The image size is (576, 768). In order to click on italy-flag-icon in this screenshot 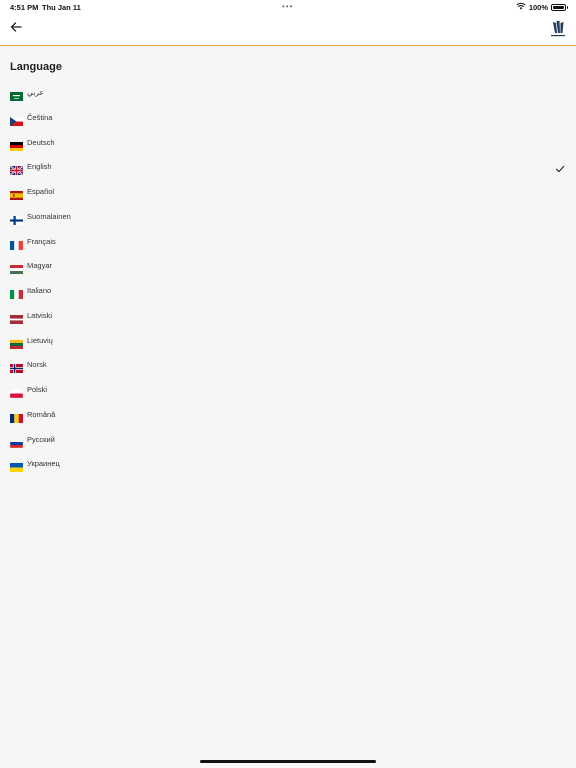, I will do `click(16, 292)`.